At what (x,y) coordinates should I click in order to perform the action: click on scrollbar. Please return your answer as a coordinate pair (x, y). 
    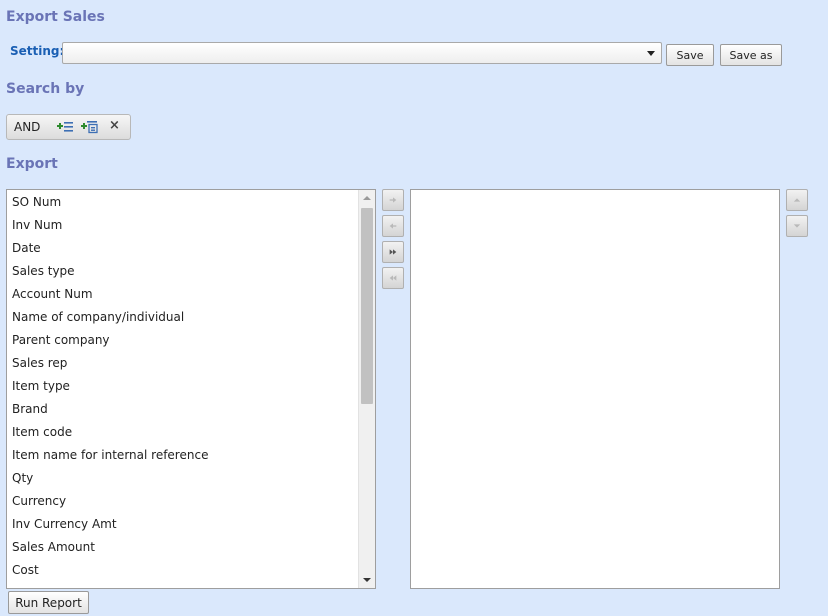
    Looking at the image, I should click on (366, 389).